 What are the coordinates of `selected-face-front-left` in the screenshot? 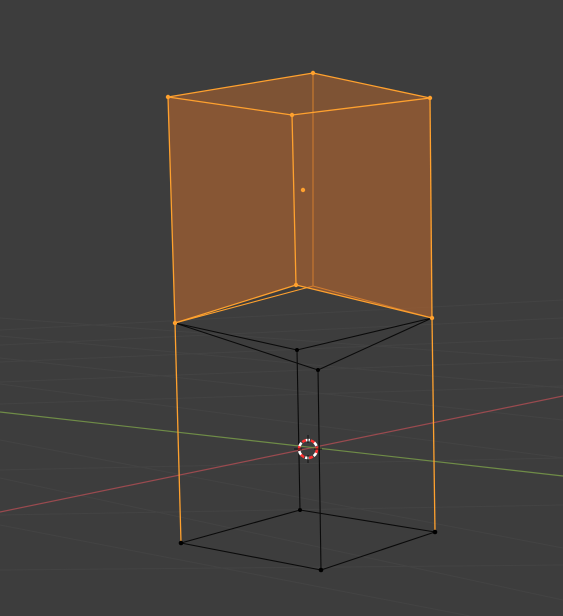 It's located at (232, 210).